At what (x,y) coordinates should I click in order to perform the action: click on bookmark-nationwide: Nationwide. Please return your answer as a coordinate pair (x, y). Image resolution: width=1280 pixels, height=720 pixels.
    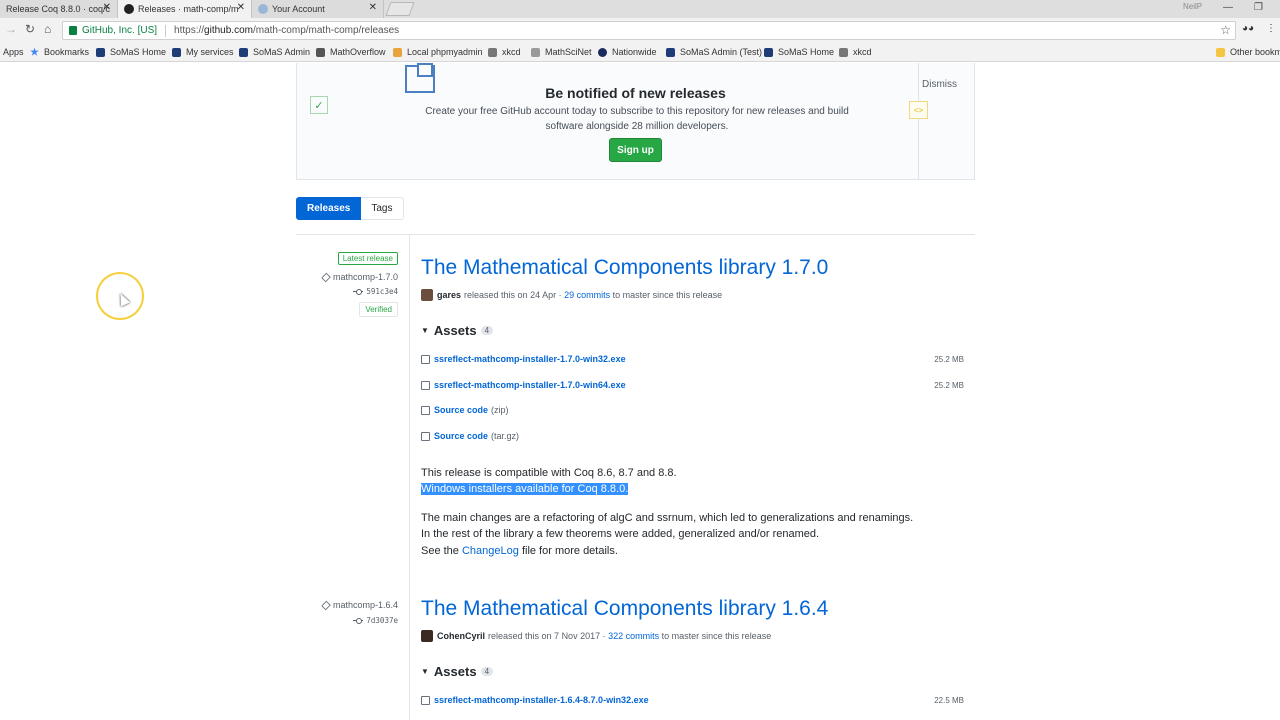
    Looking at the image, I should click on (627, 52).